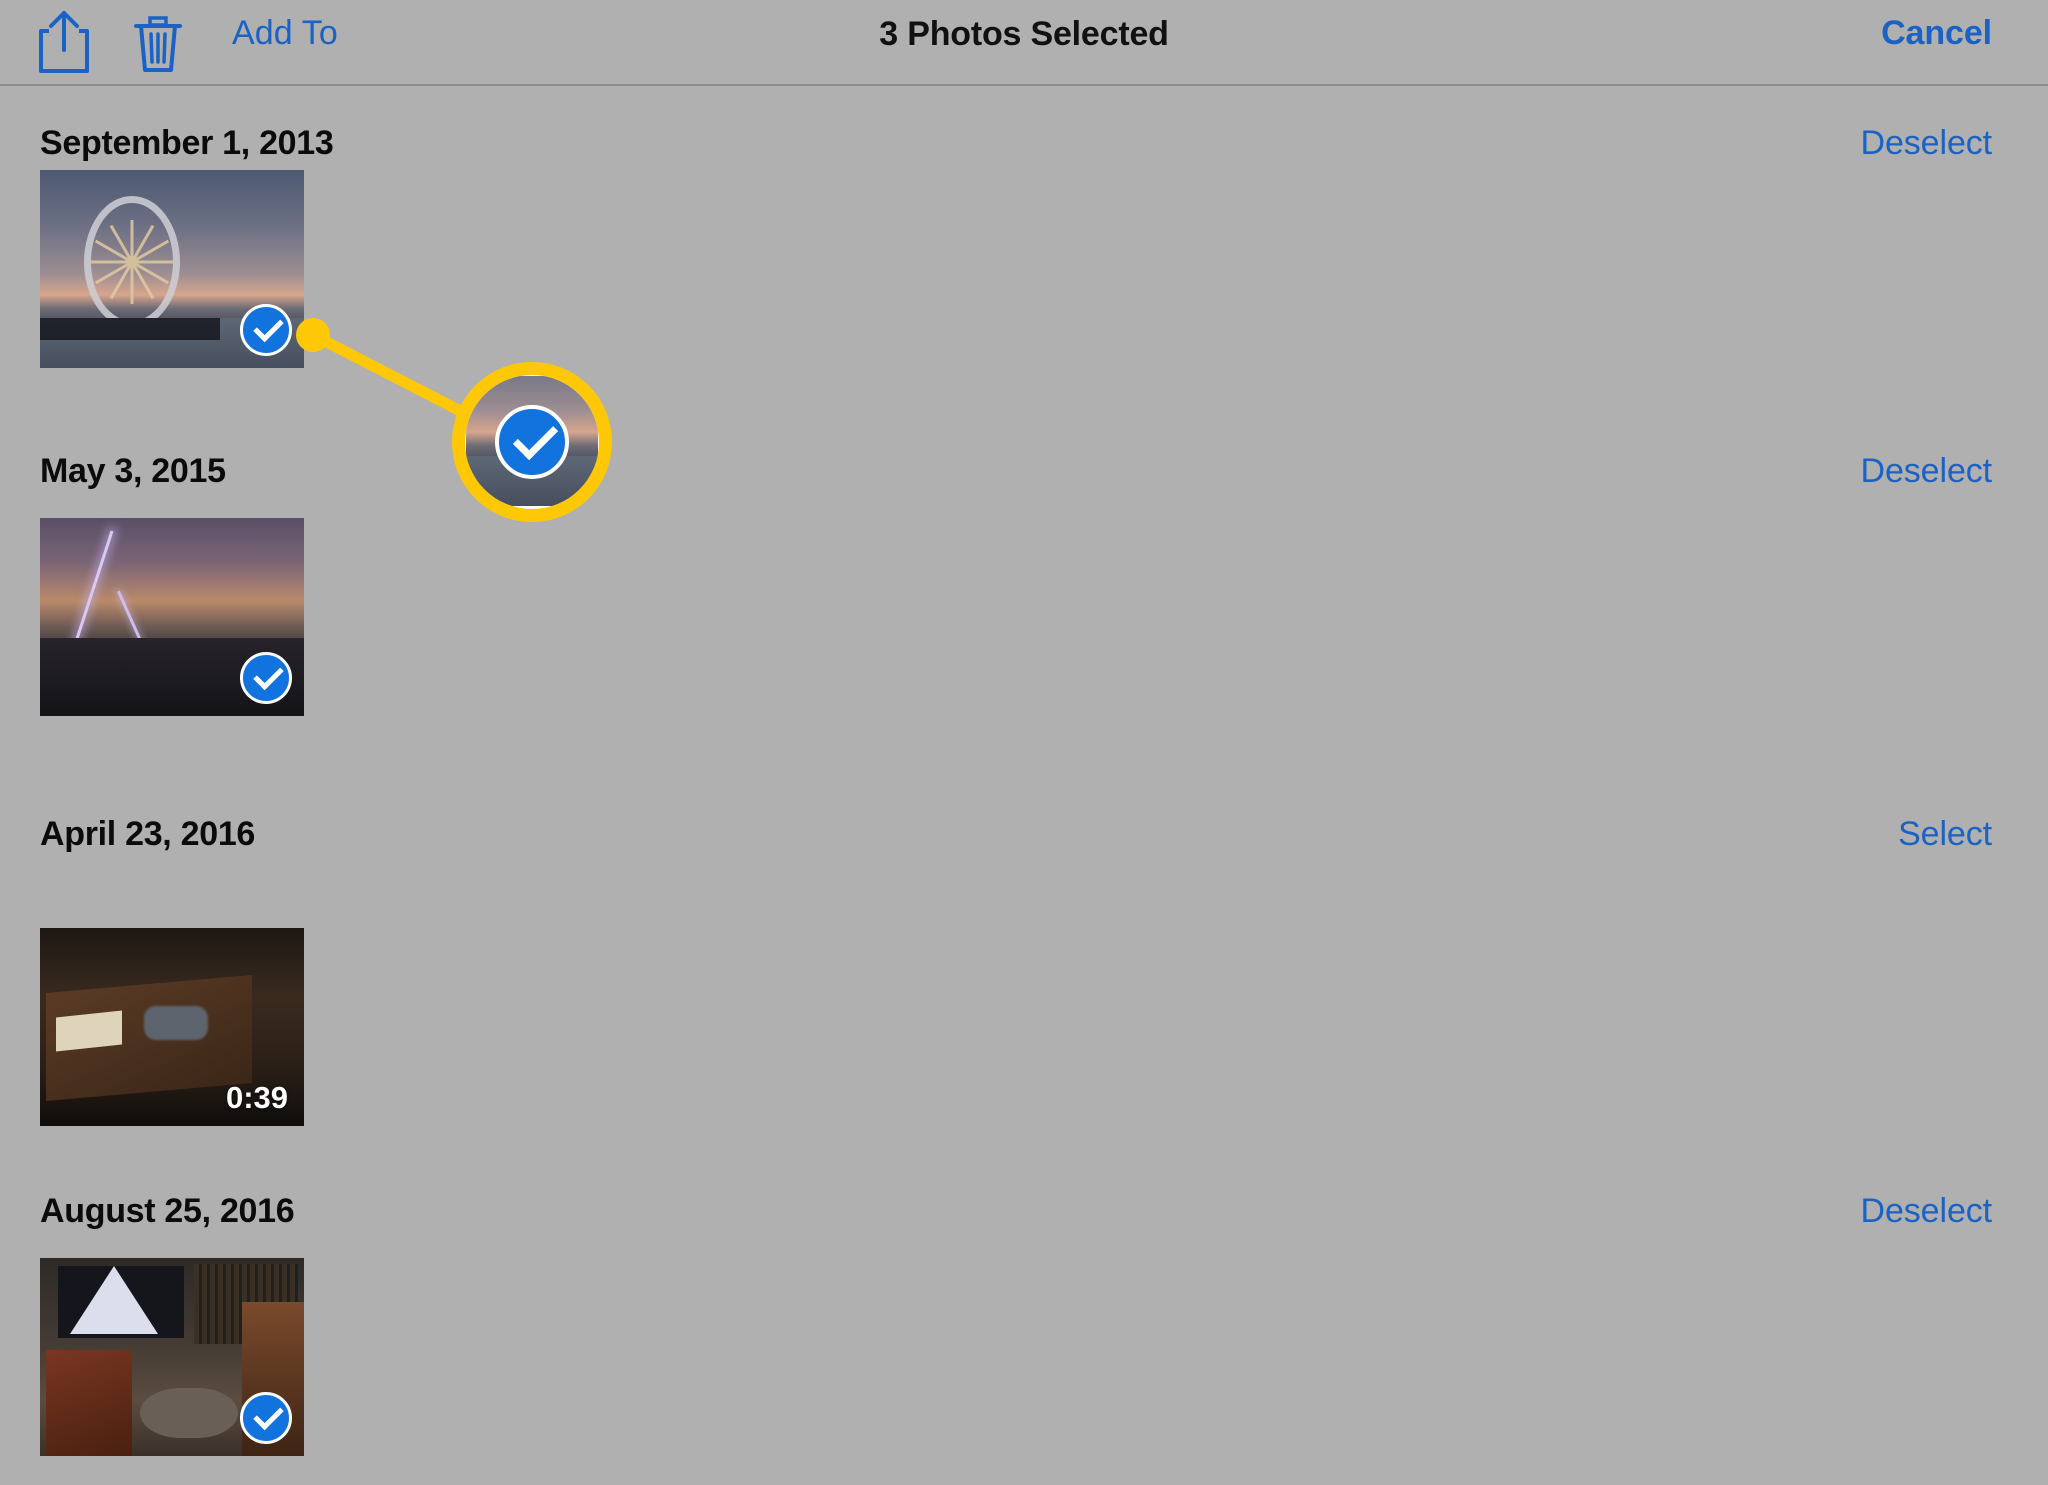 This screenshot has height=1485, width=2048. What do you see at coordinates (130, 329) in the screenshot?
I see `pier-area` at bounding box center [130, 329].